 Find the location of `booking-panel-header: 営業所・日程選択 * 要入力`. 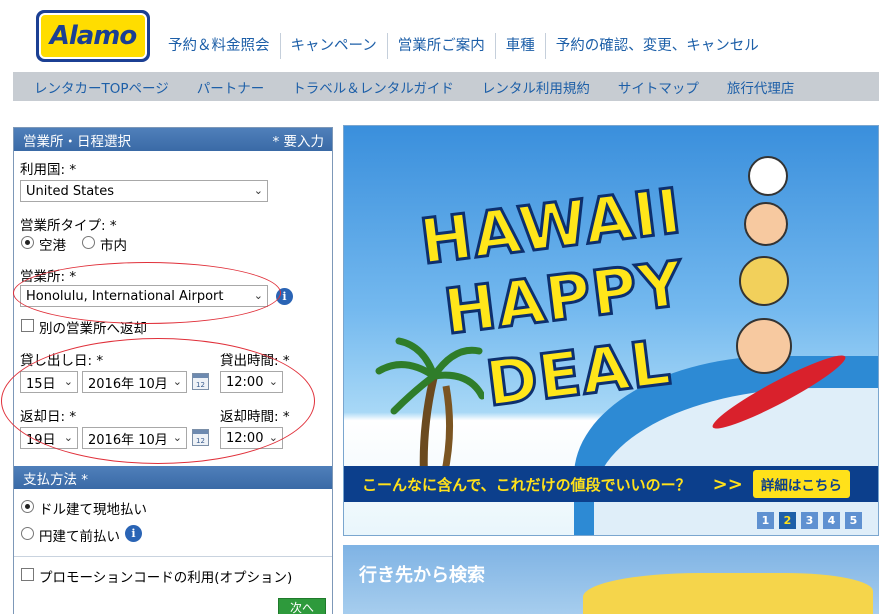

booking-panel-header: 営業所・日程選択 * 要入力 is located at coordinates (173, 139).